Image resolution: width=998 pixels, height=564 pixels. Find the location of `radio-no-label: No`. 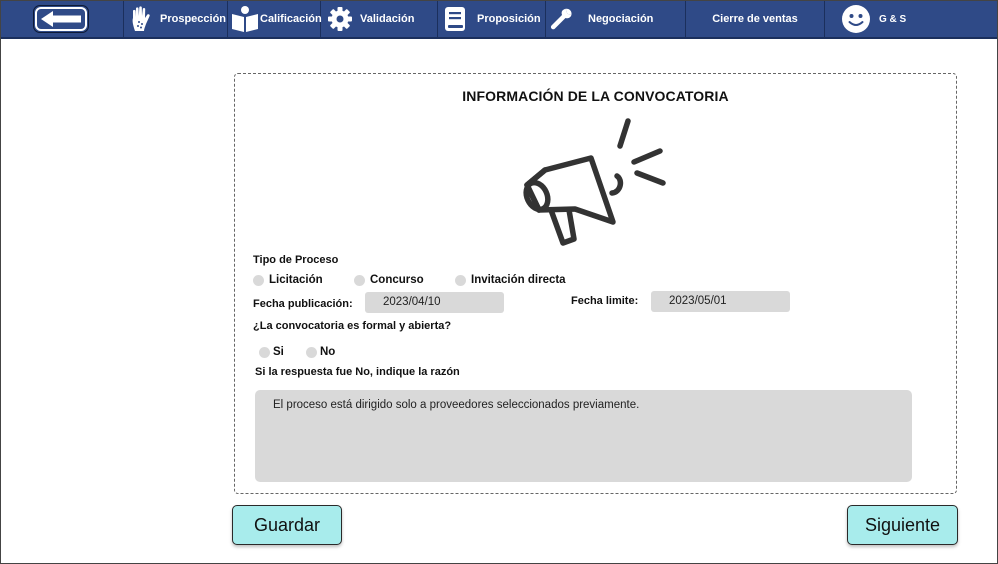

radio-no-label: No is located at coordinates (328, 352).